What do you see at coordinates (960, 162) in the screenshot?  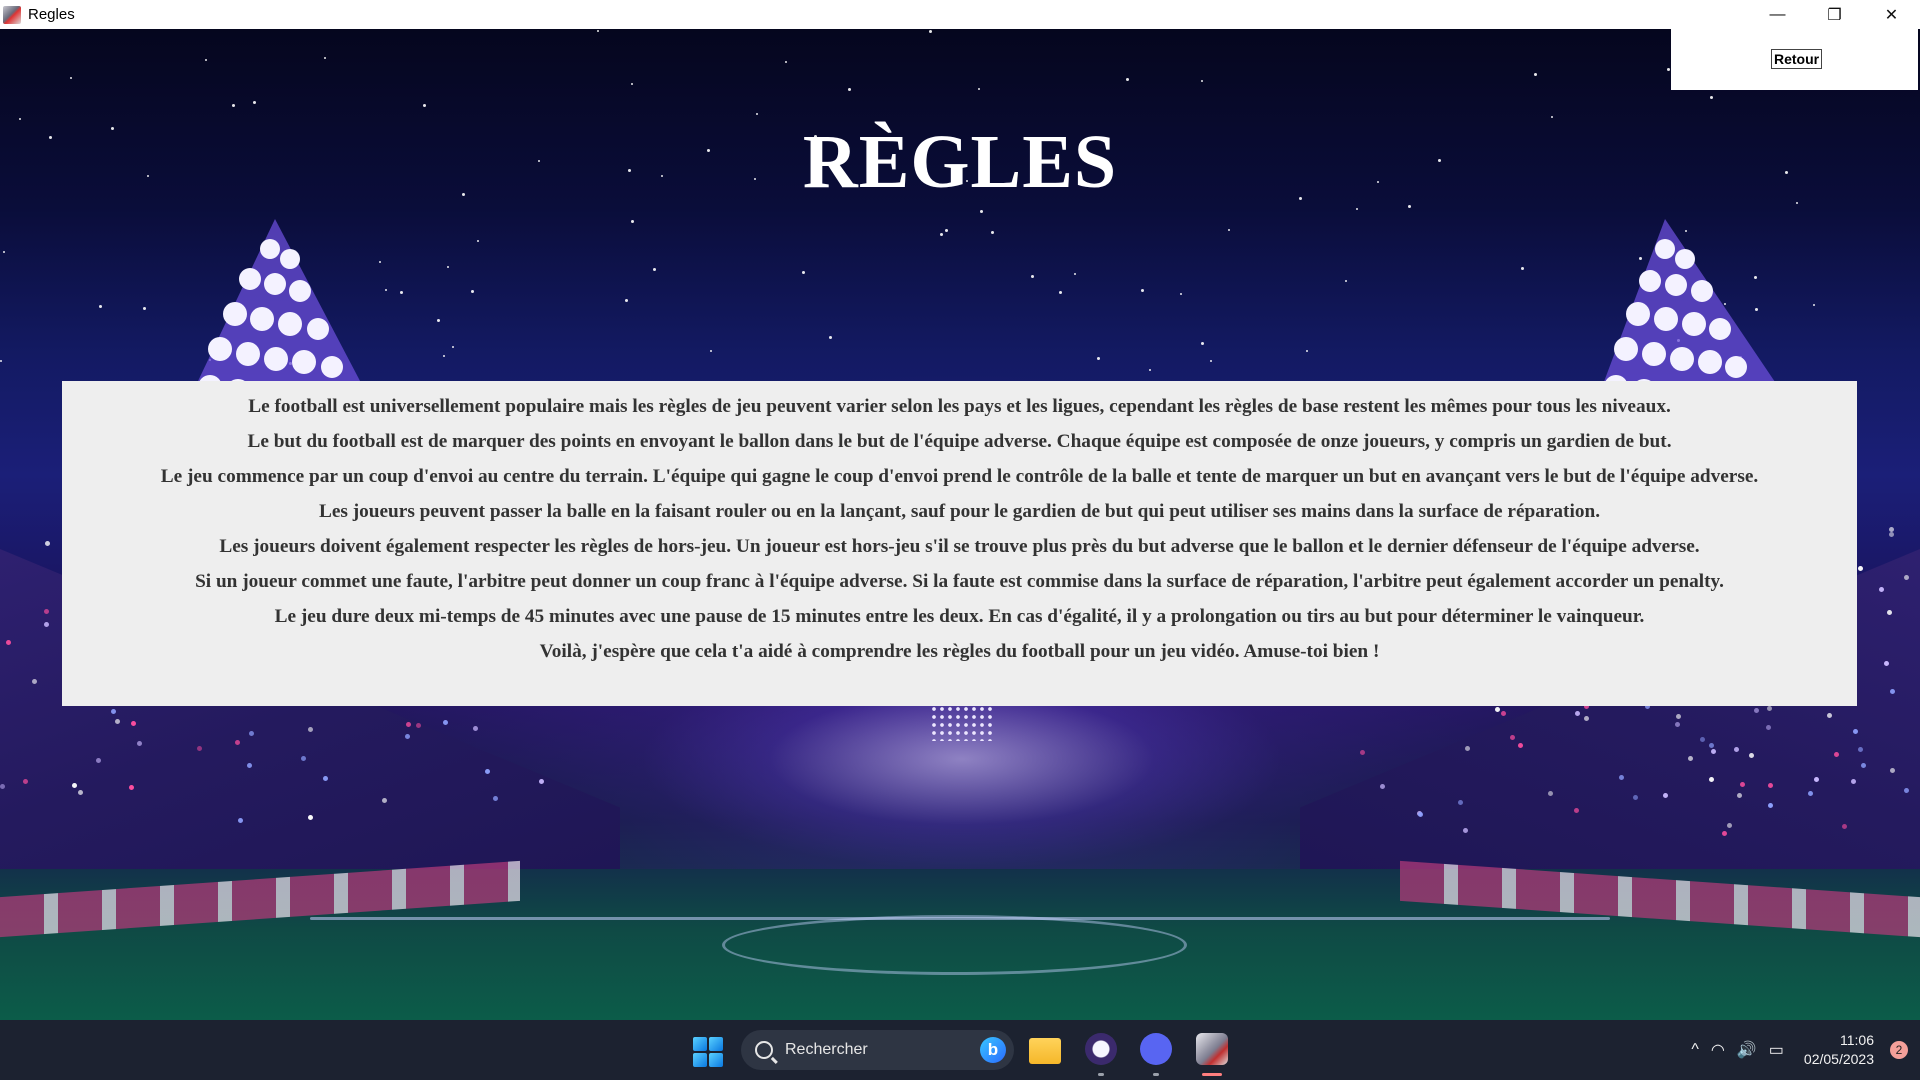 I see `page-title: RÈGLES` at bounding box center [960, 162].